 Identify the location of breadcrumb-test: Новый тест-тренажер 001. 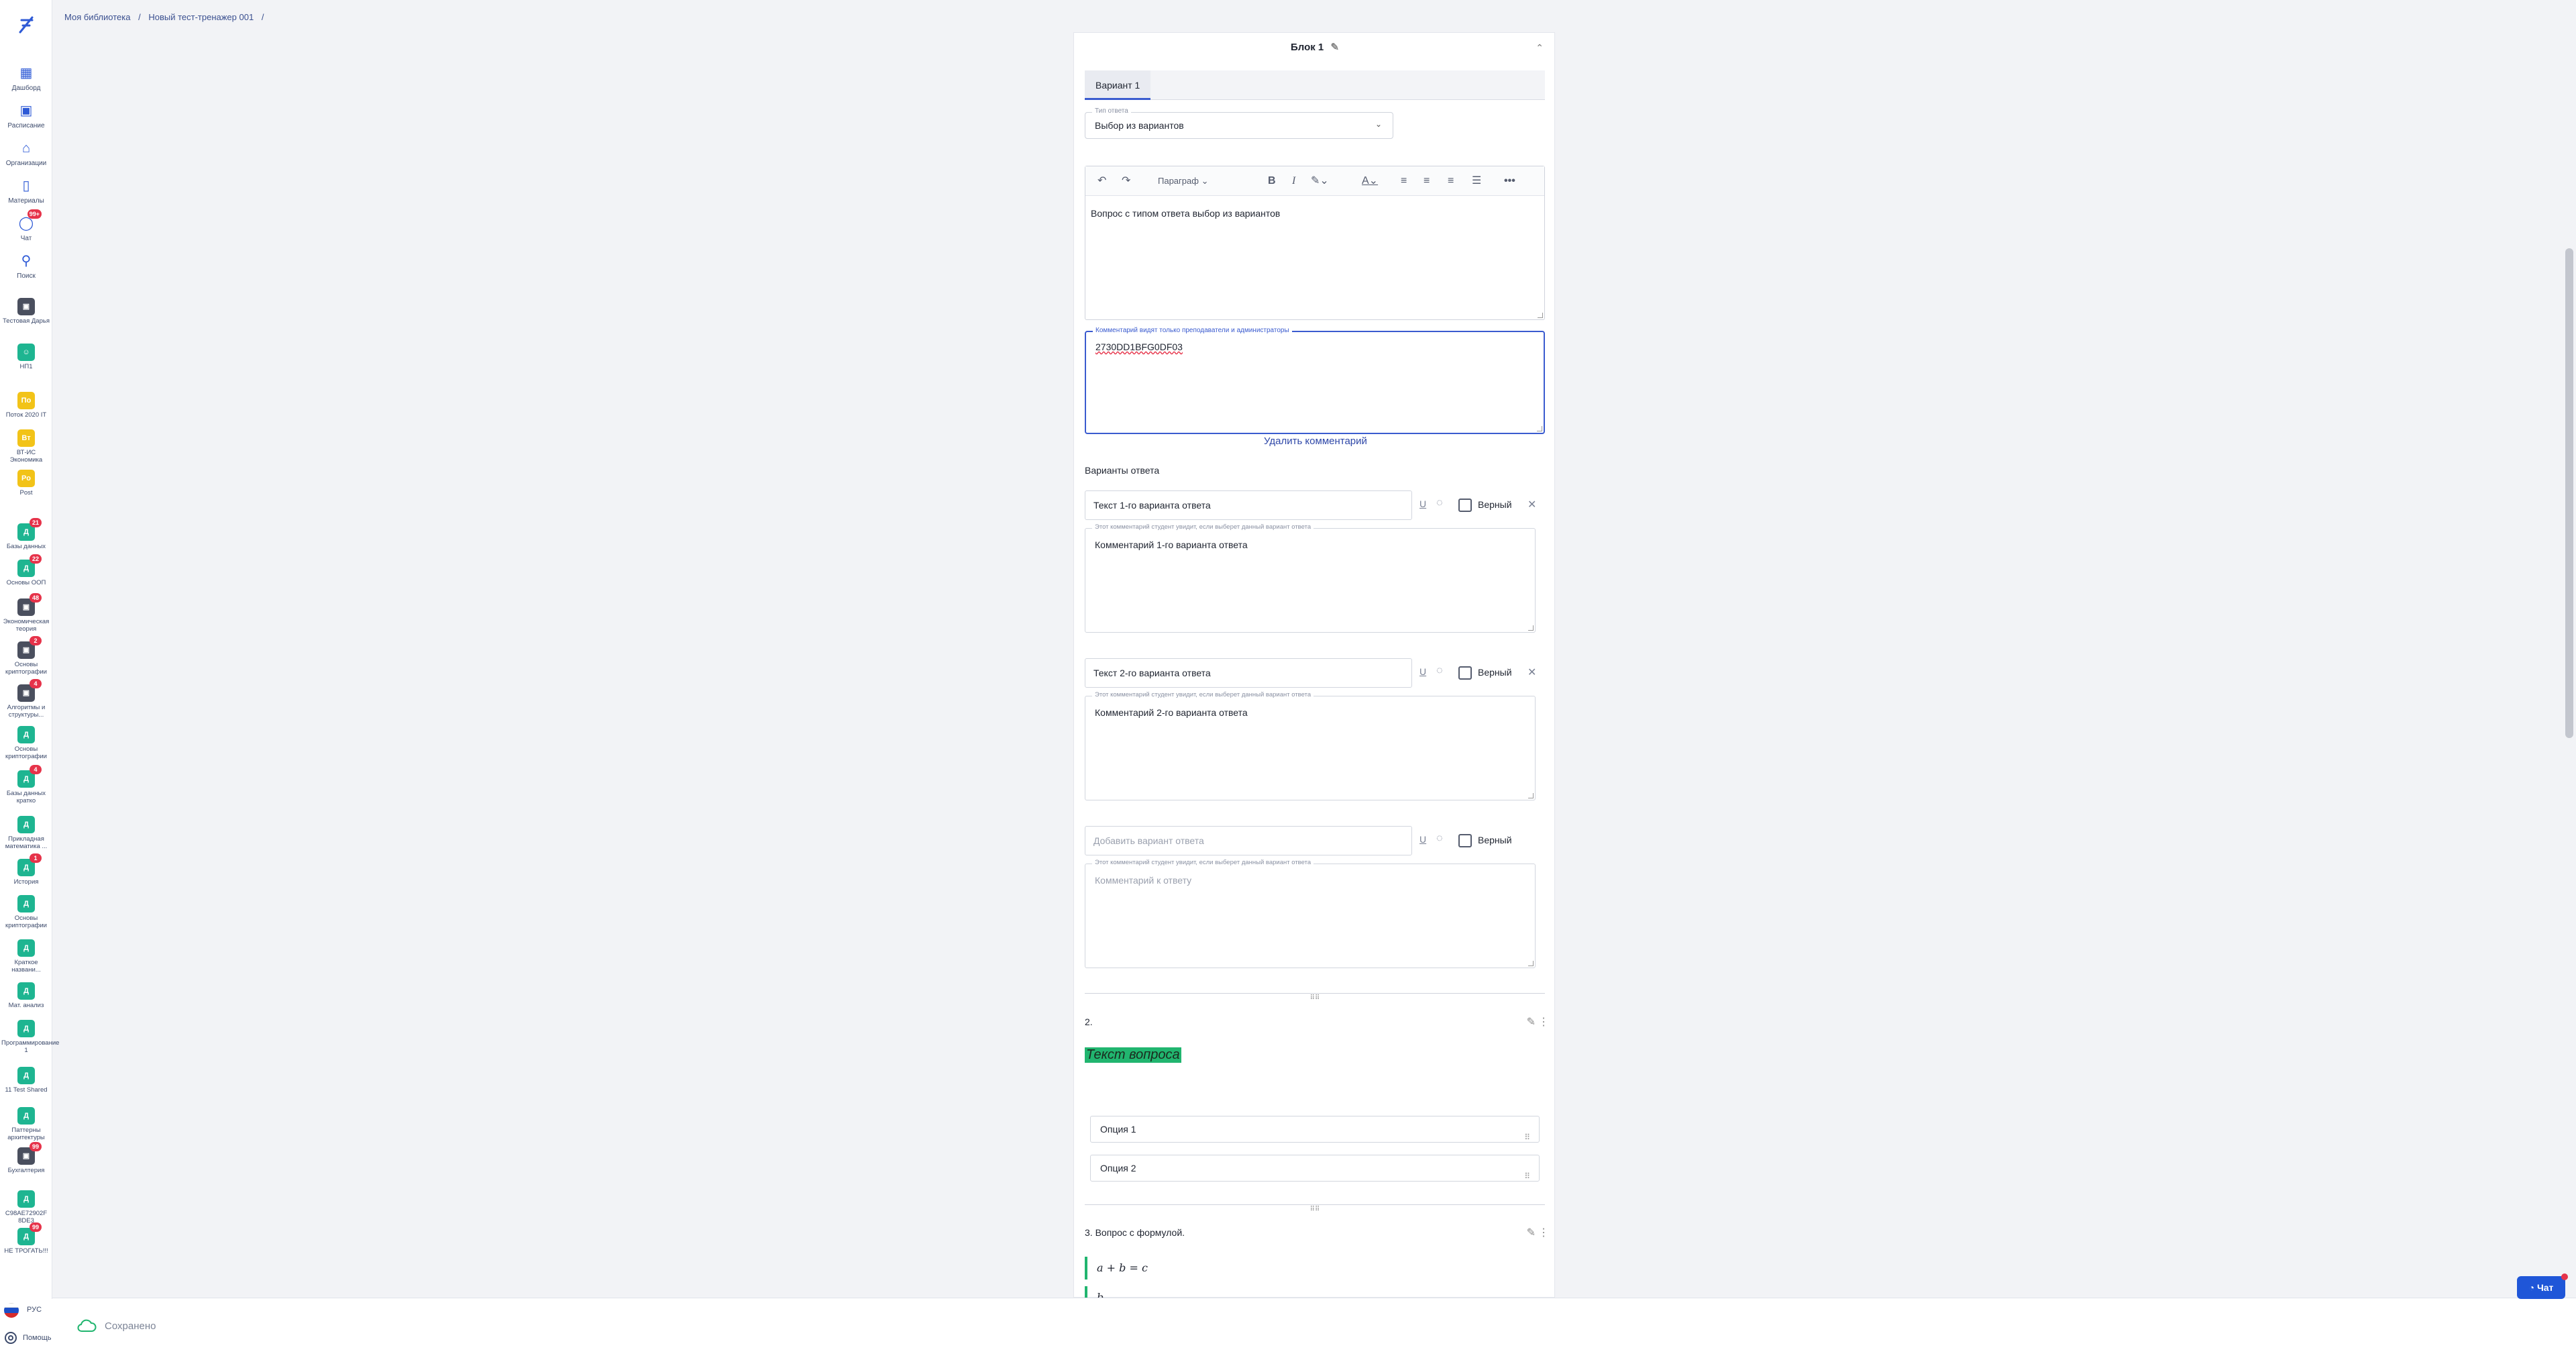
(201, 17).